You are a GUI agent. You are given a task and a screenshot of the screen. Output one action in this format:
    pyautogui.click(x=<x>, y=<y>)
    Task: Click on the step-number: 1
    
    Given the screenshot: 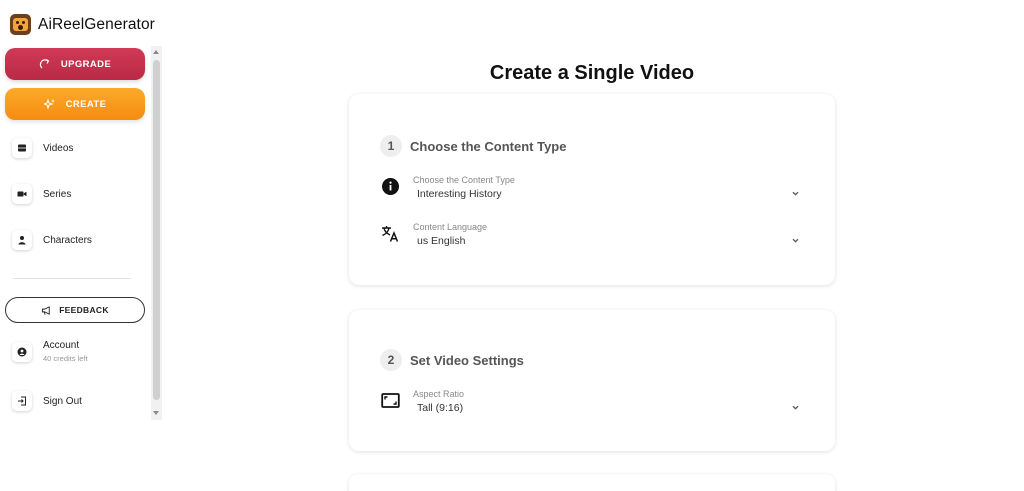 What is the action you would take?
    pyautogui.click(x=391, y=146)
    